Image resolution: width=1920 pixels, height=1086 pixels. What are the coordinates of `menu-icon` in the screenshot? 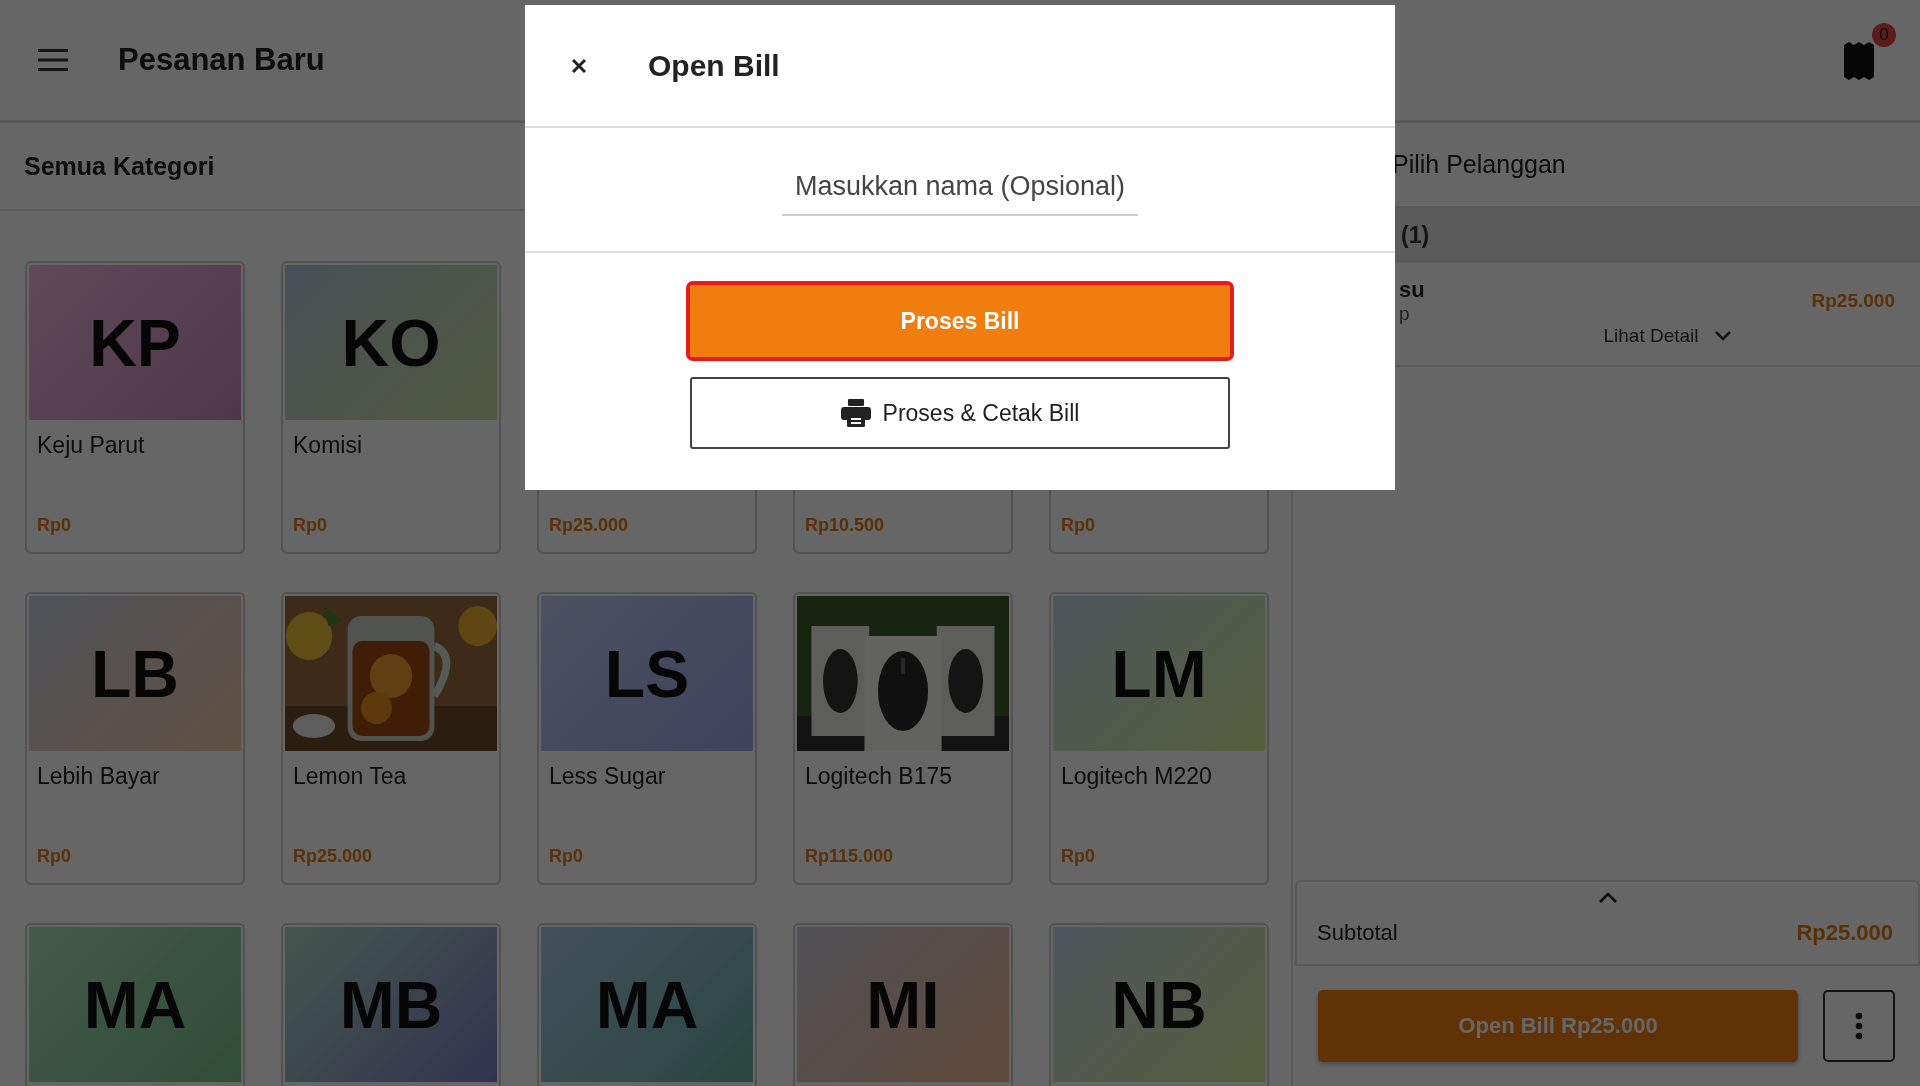 It's located at (53, 60).